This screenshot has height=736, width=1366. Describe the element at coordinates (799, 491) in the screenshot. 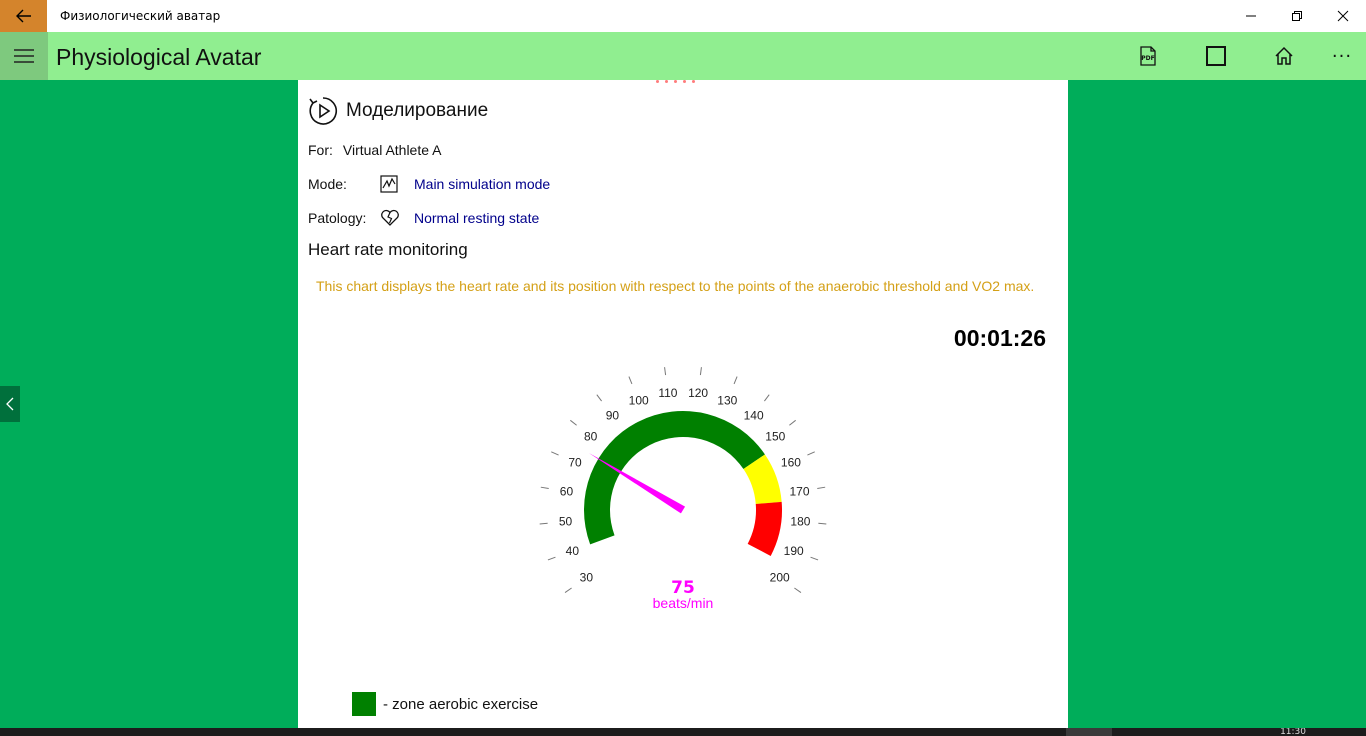

I see `gauge-label-170: 170` at that location.